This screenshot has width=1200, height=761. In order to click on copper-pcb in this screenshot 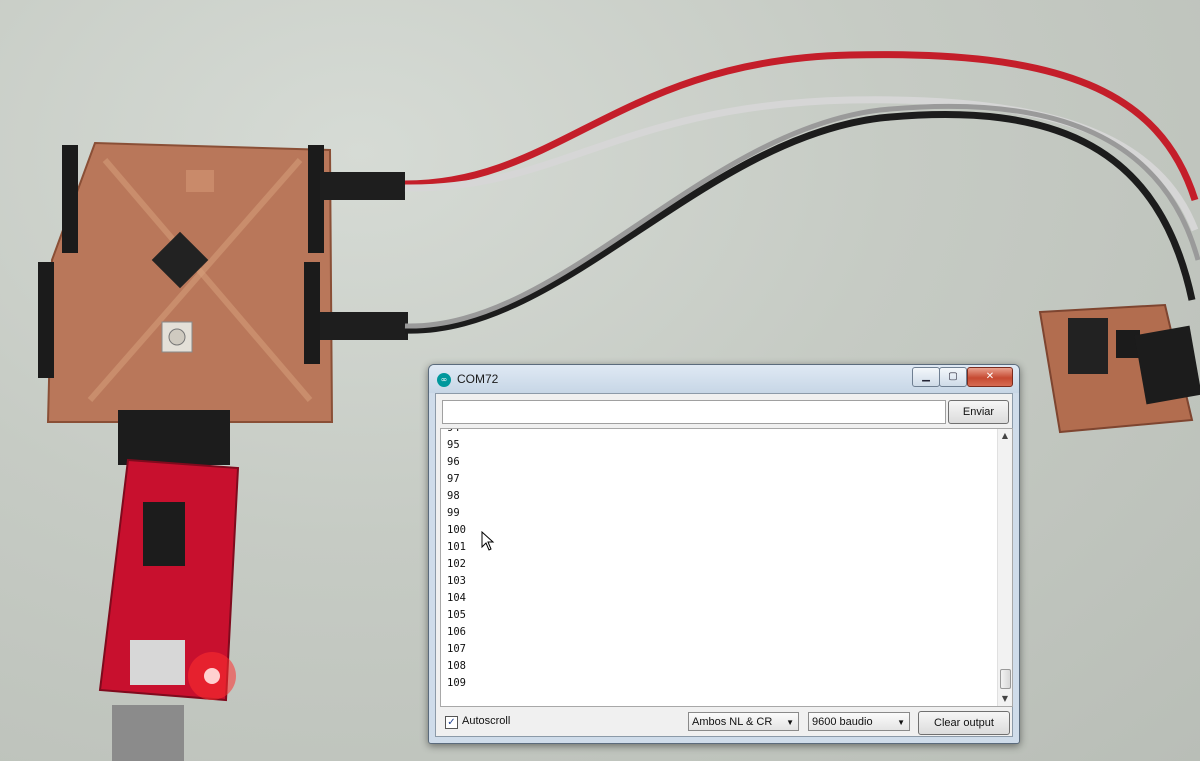, I will do `click(190, 282)`.